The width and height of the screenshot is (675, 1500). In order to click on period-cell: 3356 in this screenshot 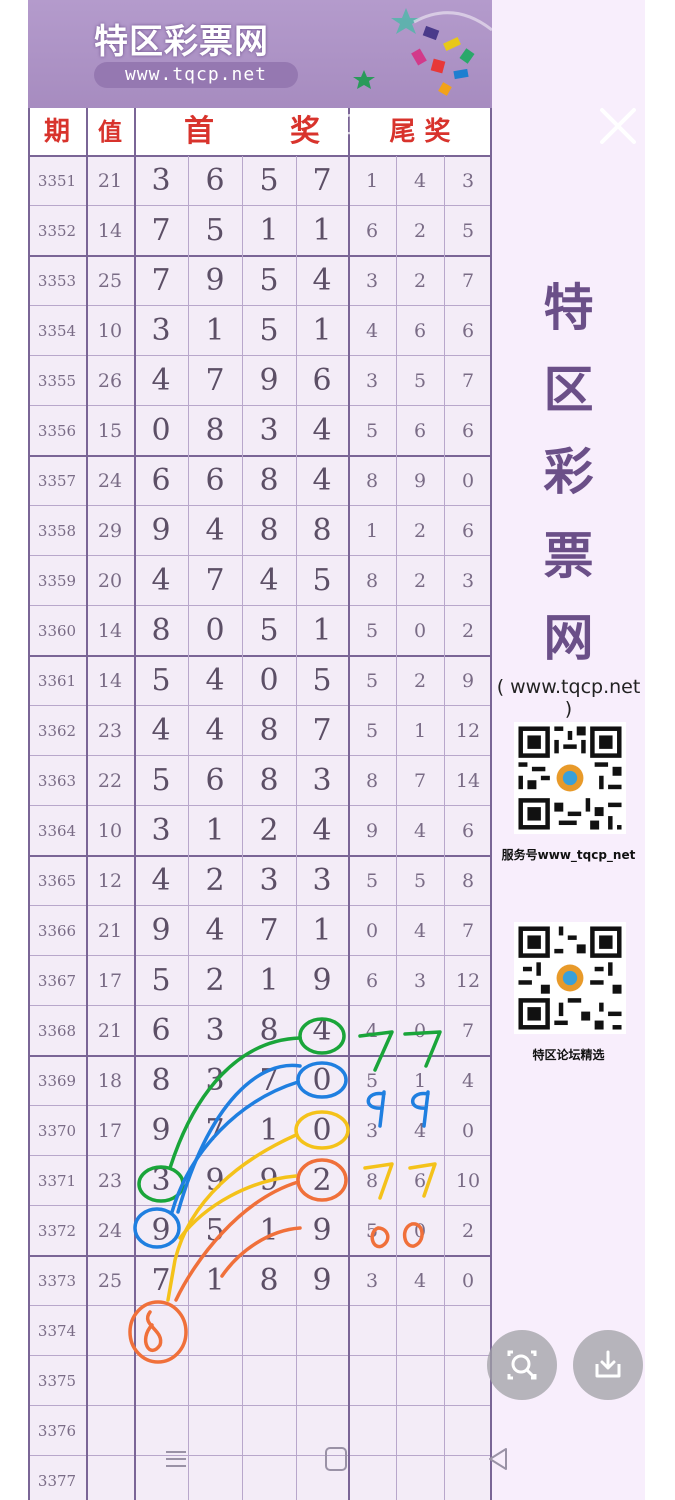, I will do `click(57, 431)`.